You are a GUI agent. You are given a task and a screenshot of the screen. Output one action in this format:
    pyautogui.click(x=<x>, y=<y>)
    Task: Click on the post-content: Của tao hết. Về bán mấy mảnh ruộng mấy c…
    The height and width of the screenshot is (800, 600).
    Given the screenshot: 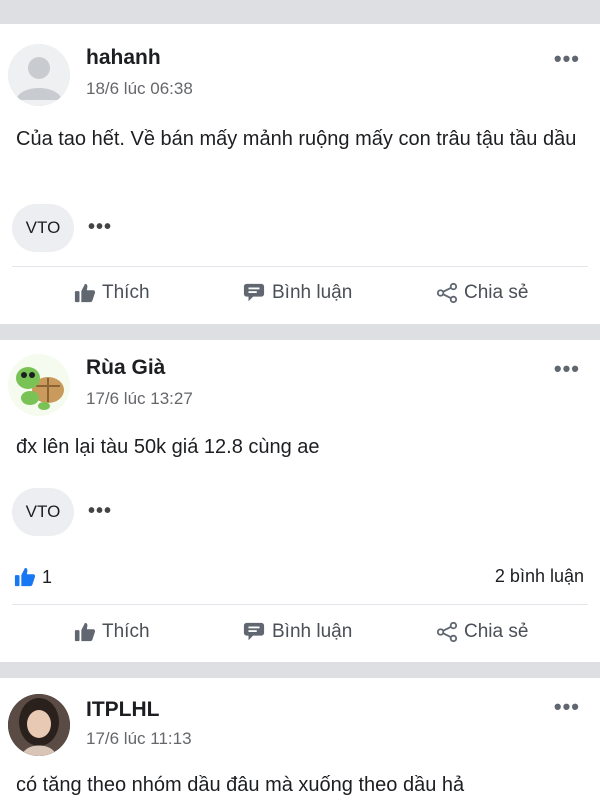 What is the action you would take?
    pyautogui.click(x=296, y=139)
    